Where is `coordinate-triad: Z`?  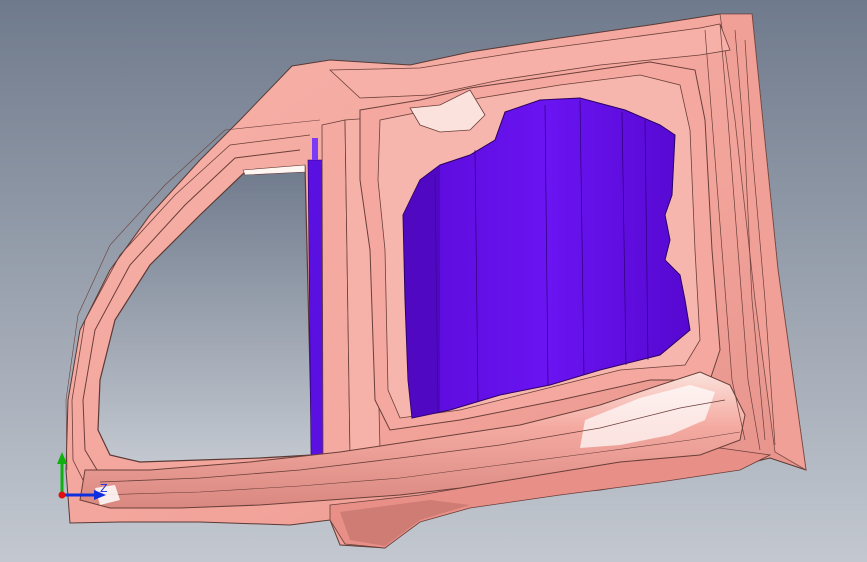 coordinate-triad: Z is located at coordinates (82, 476).